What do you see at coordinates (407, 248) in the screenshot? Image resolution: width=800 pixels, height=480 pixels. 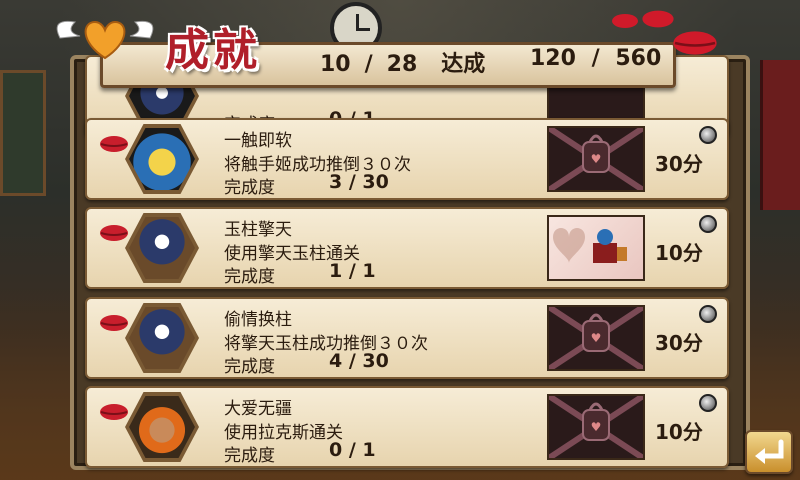 I see `achievement-card: 玉柱擎天 使用擎天玉柱通关 完成度 1 / 1 10分` at bounding box center [407, 248].